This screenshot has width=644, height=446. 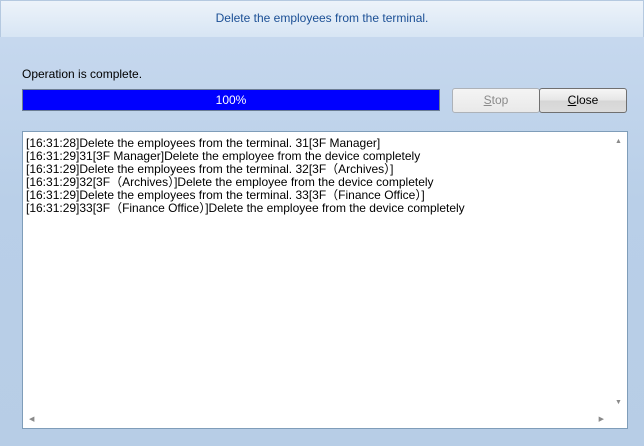 I want to click on scrollbar-corner, so click(x=618, y=419).